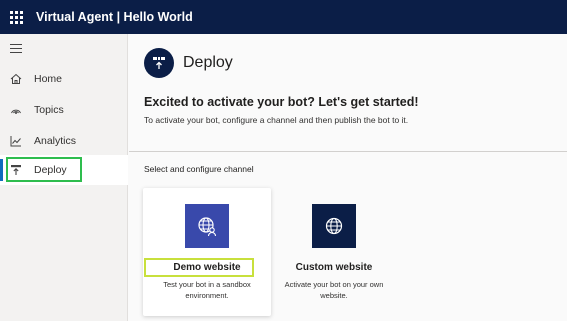  Describe the element at coordinates (114, 17) in the screenshot. I see `app-title: Virtual Agent | Hello World` at that location.